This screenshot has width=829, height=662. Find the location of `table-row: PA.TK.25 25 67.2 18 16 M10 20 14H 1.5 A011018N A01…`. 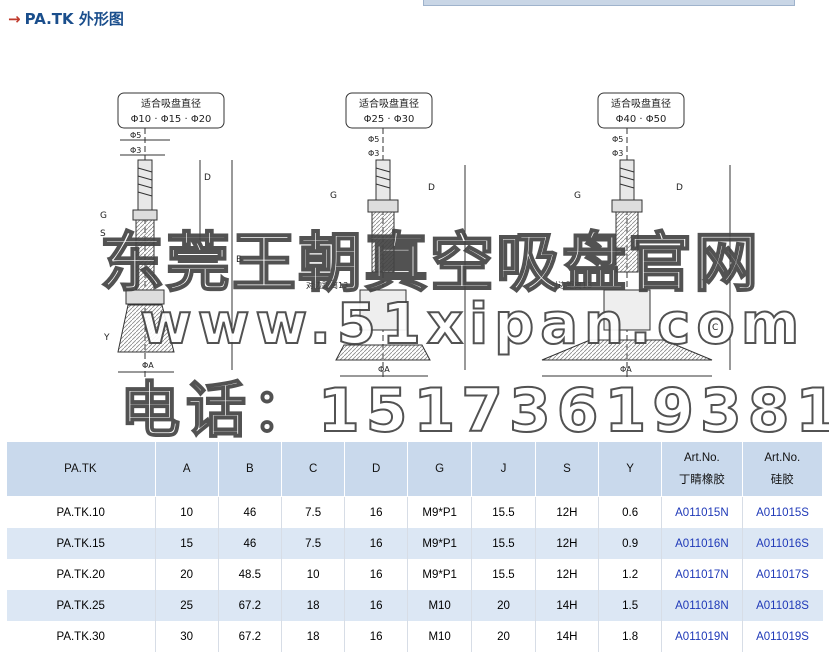

table-row: PA.TK.25 25 67.2 18 16 M10 20 14H 1.5 A011018N A01… is located at coordinates (414, 605).